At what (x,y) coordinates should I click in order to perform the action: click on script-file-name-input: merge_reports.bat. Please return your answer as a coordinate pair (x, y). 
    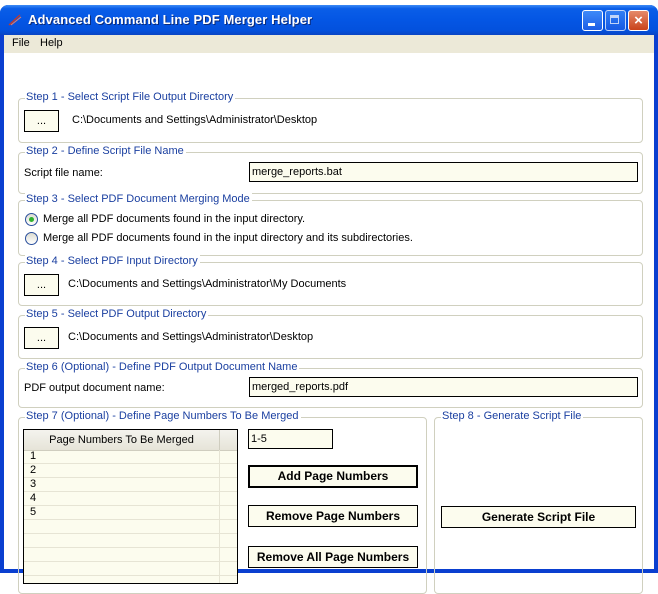
    Looking at the image, I should click on (443, 172).